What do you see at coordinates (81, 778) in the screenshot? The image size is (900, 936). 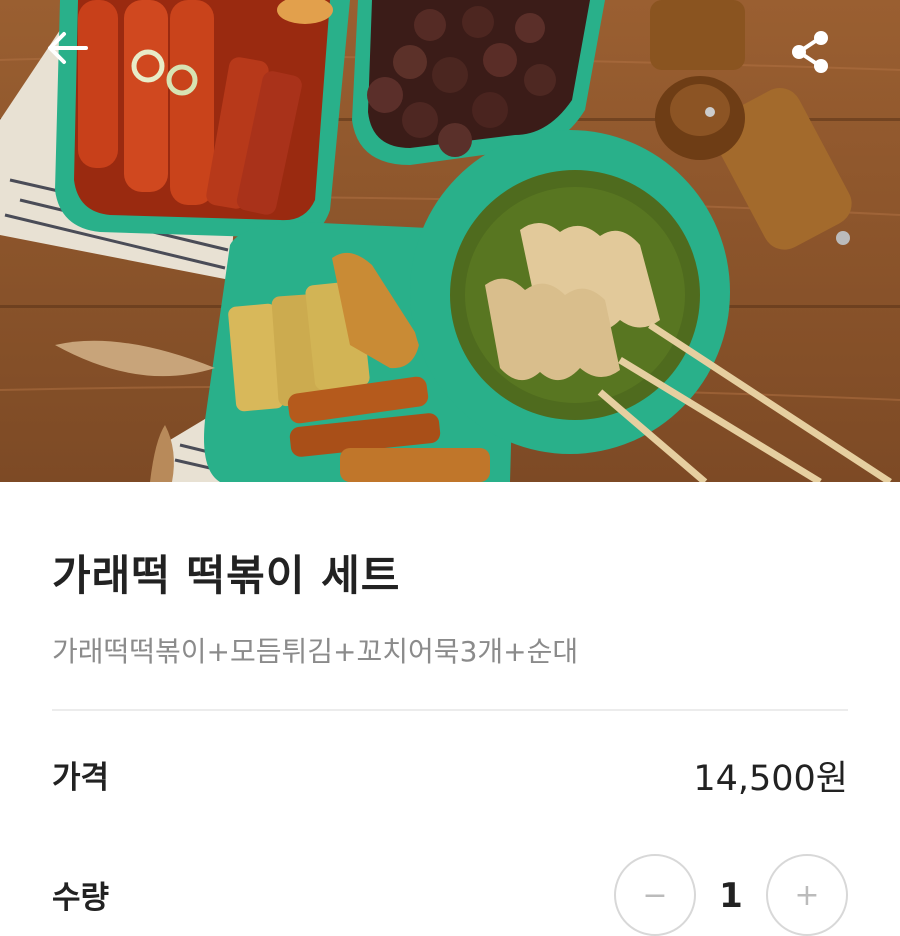 I see `price-label: 가격` at bounding box center [81, 778].